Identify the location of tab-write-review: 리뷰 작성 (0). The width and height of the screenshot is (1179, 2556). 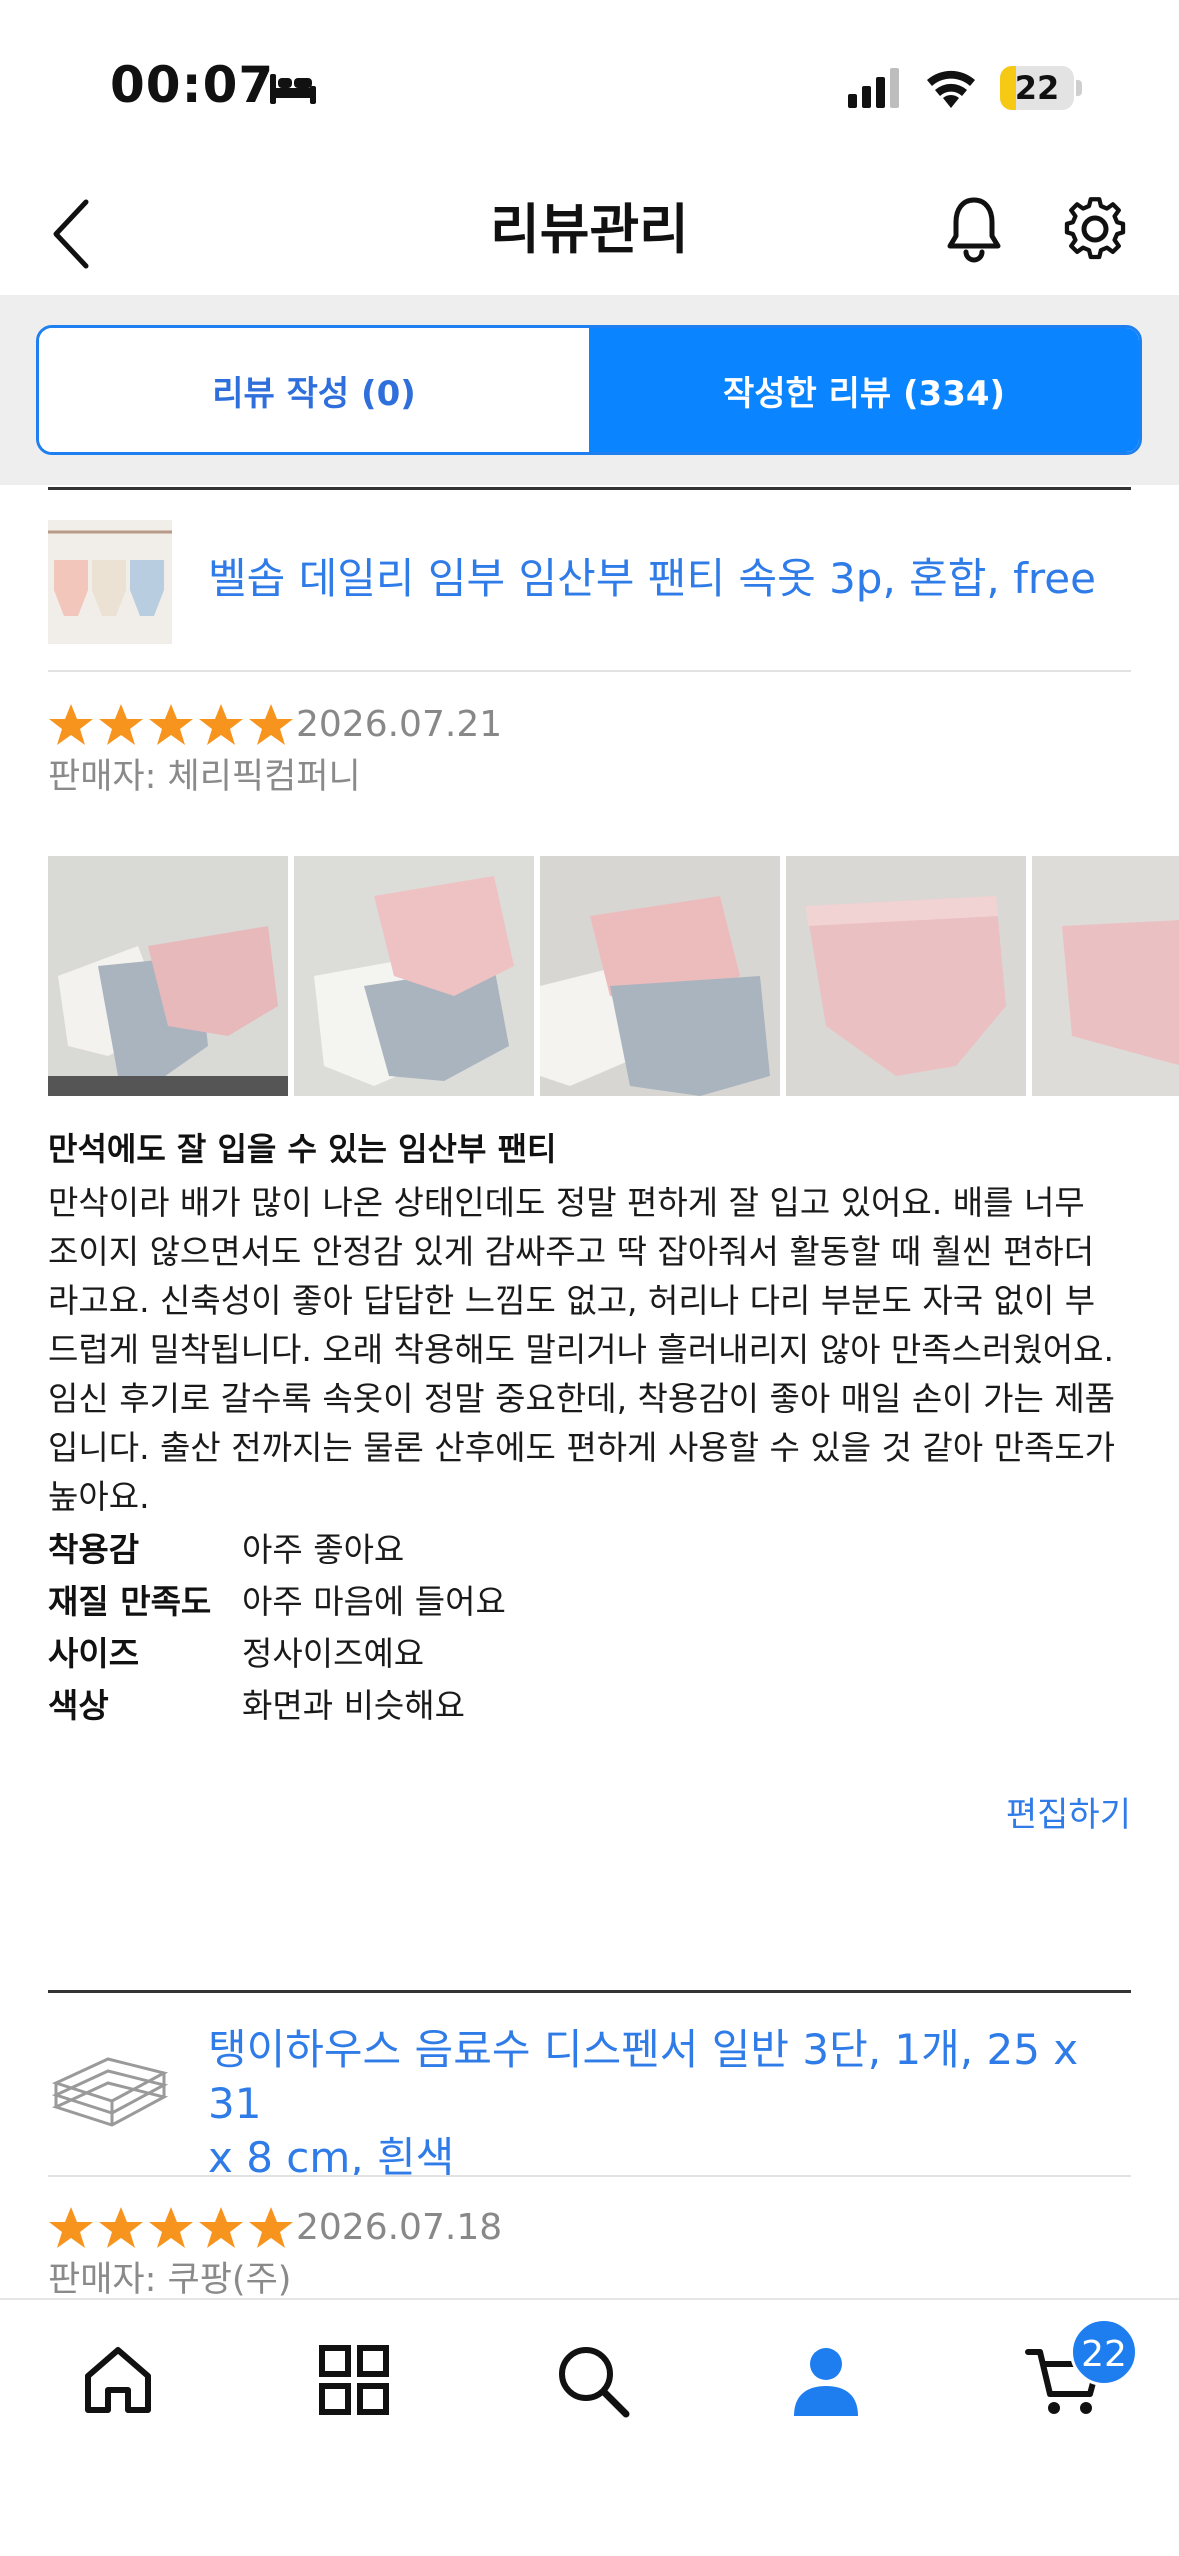
(314, 390).